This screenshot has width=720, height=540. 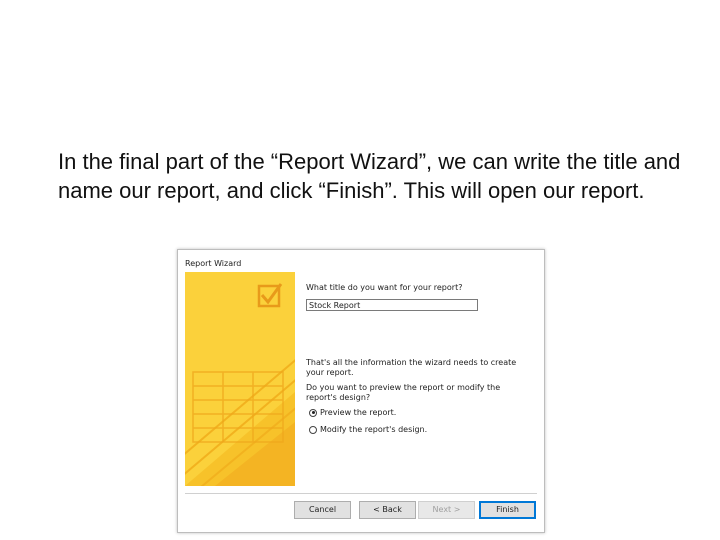 What do you see at coordinates (387, 510) in the screenshot?
I see `back-button: < Back` at bounding box center [387, 510].